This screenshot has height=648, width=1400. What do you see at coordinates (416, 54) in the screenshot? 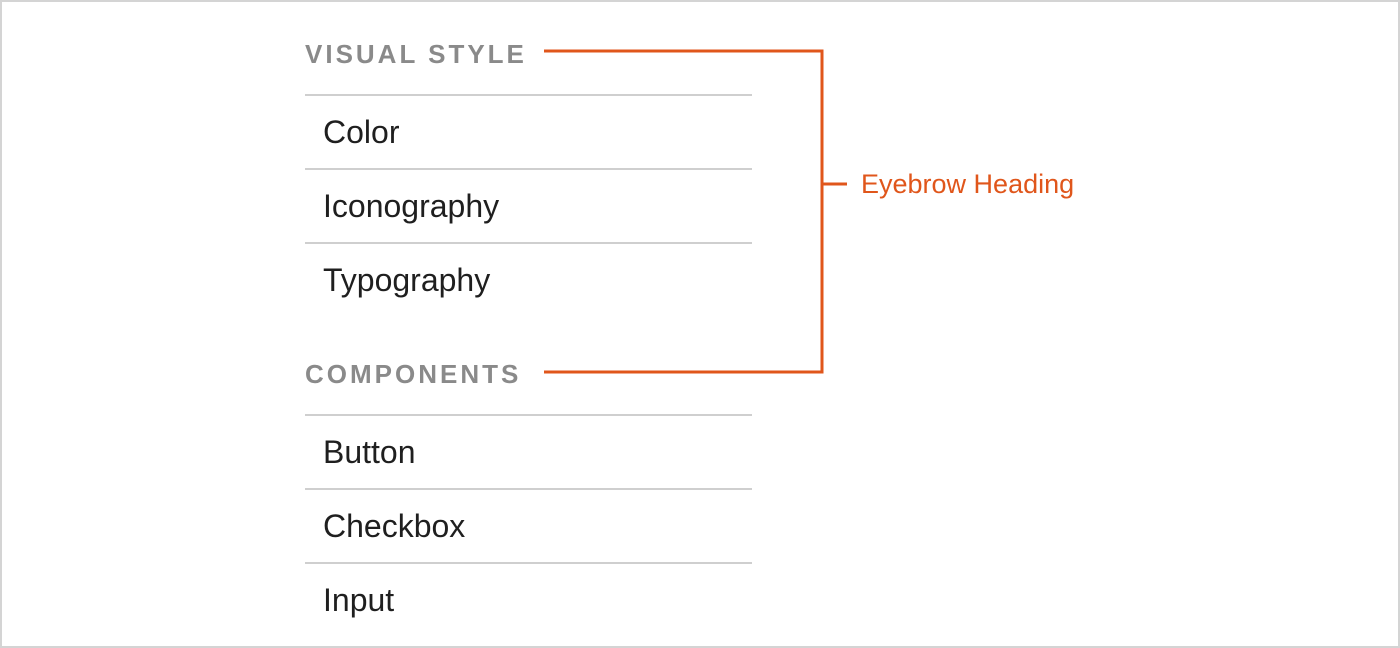
I see `eyebrow-heading-visual-style: VISUAL STYLE` at bounding box center [416, 54].